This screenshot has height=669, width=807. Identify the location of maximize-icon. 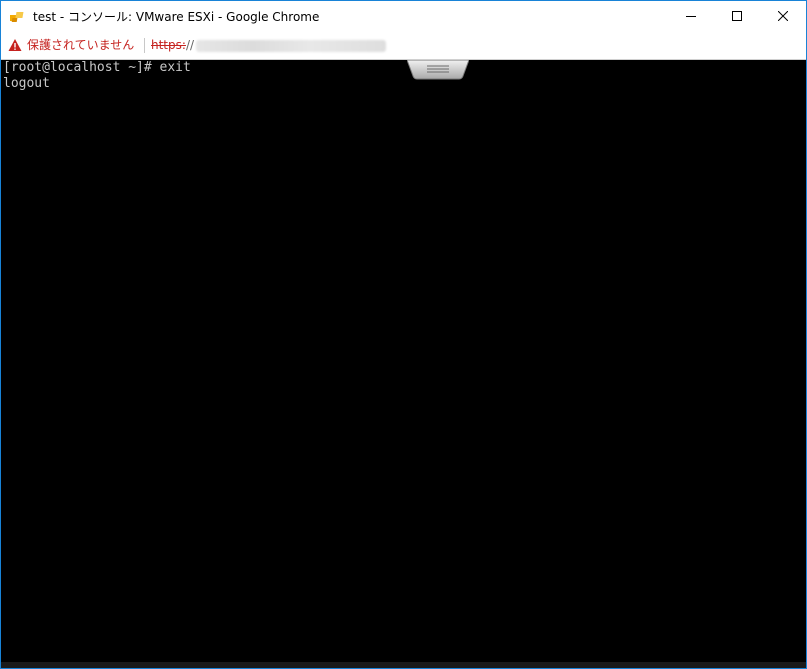
(737, 16).